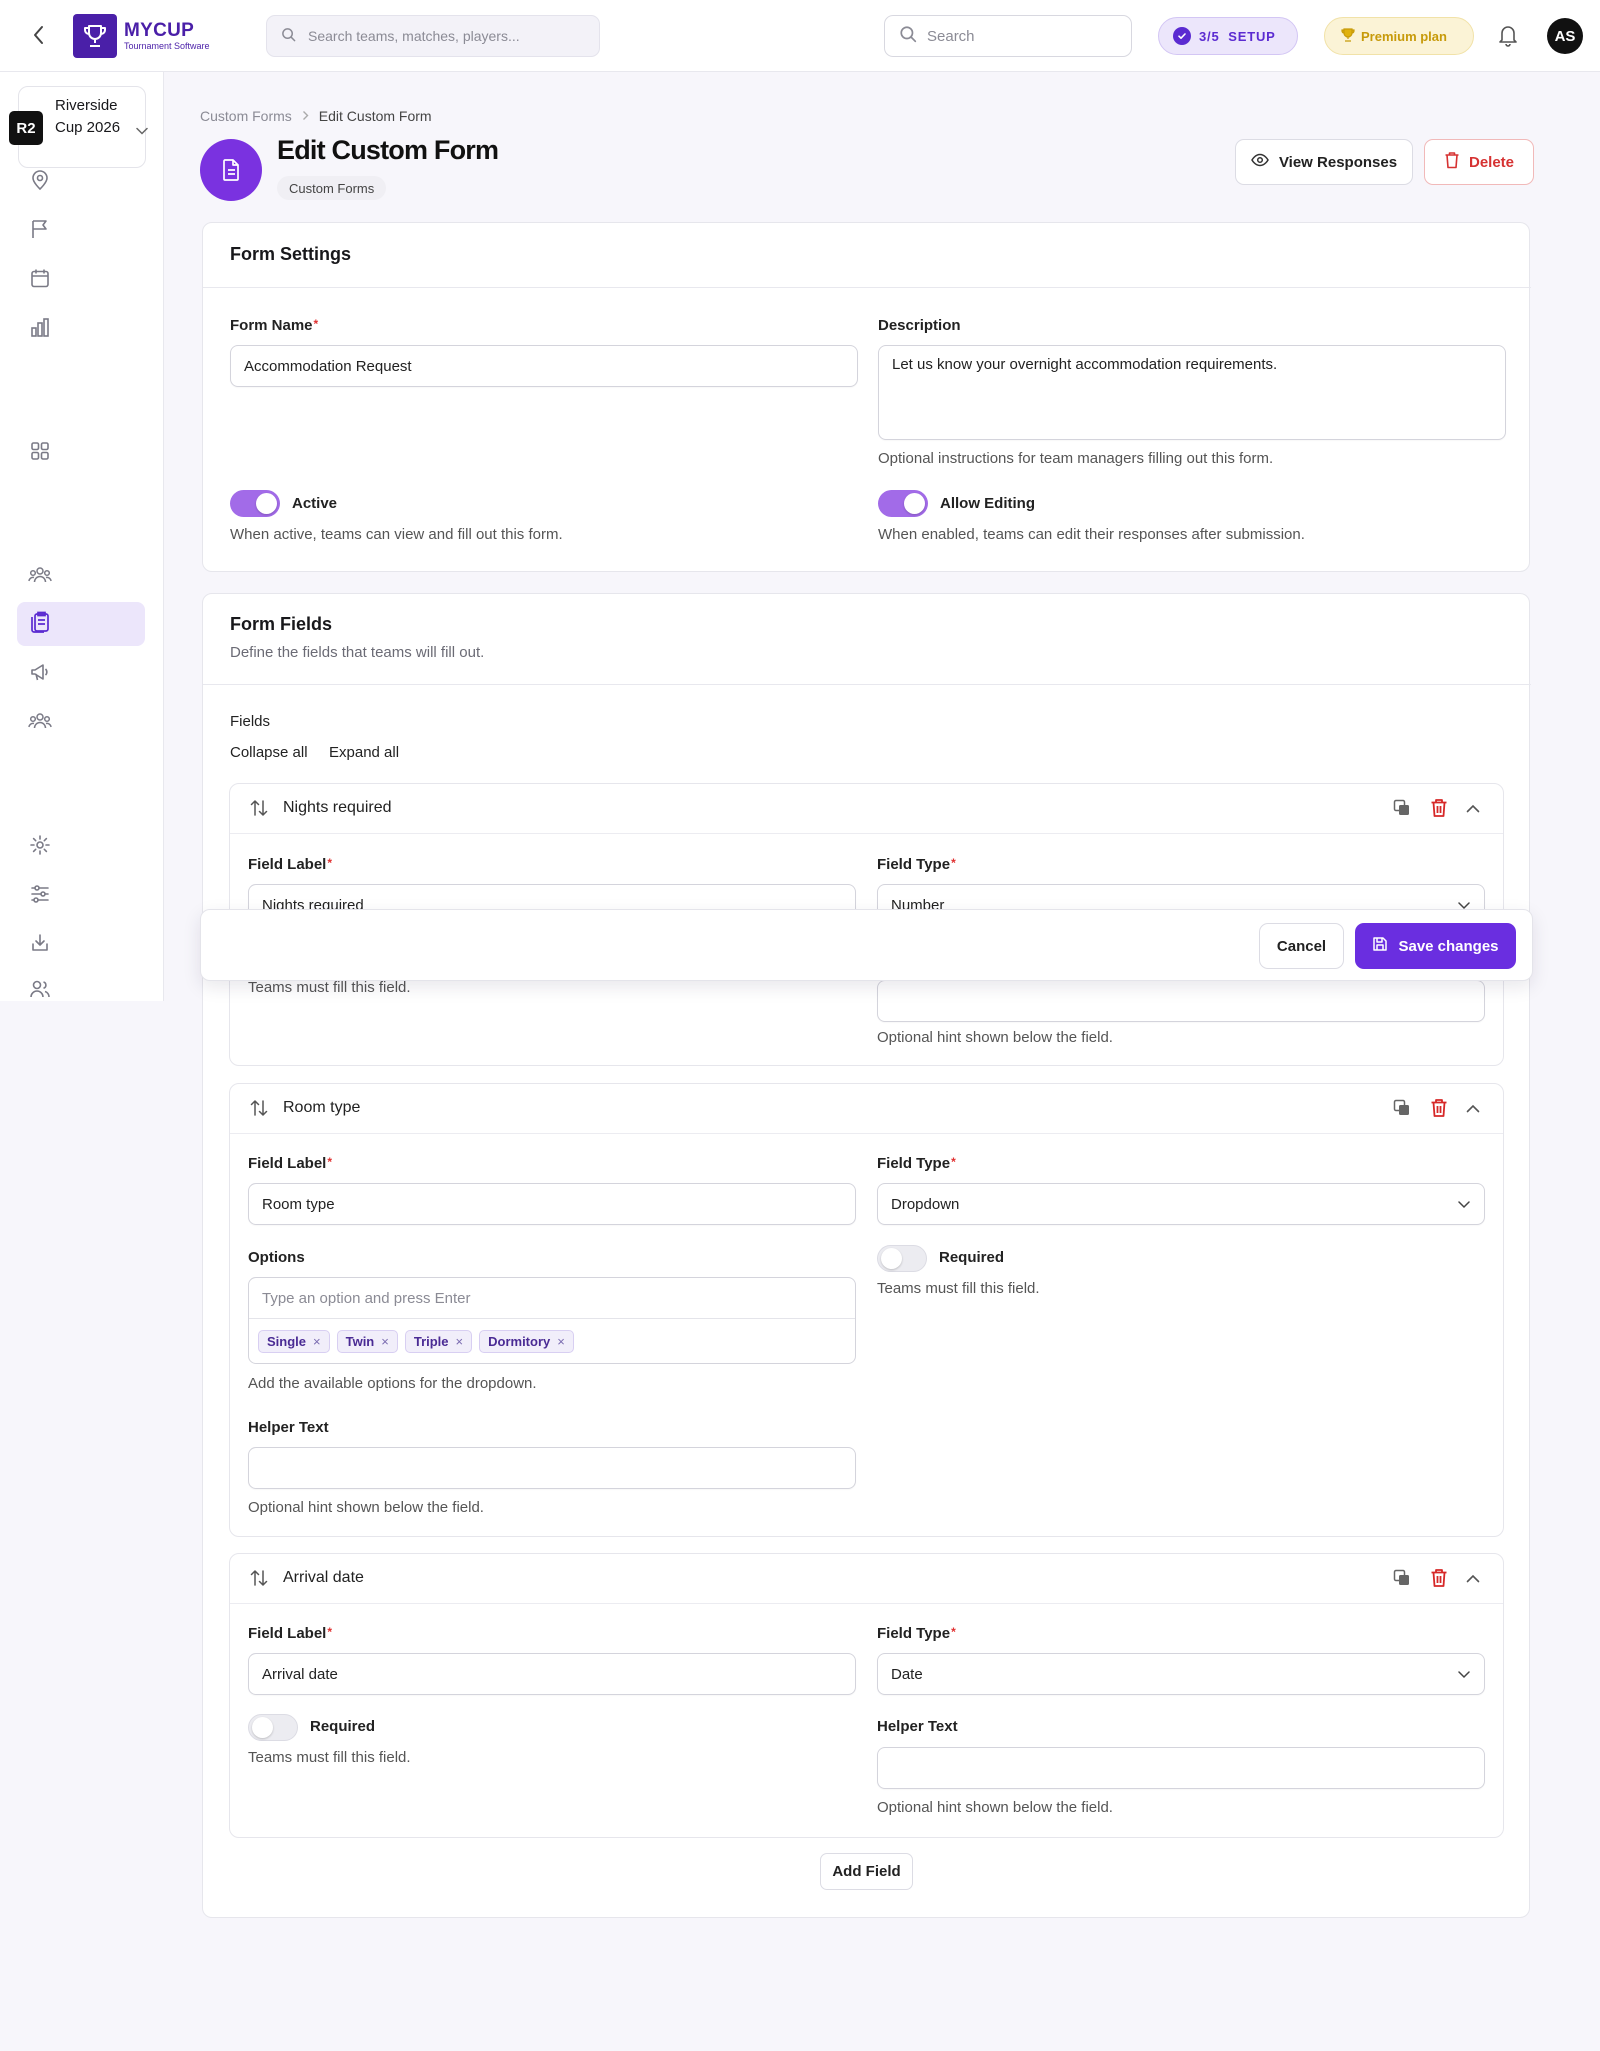 The image size is (1600, 2051). I want to click on field-title: Arrival date, so click(323, 1577).